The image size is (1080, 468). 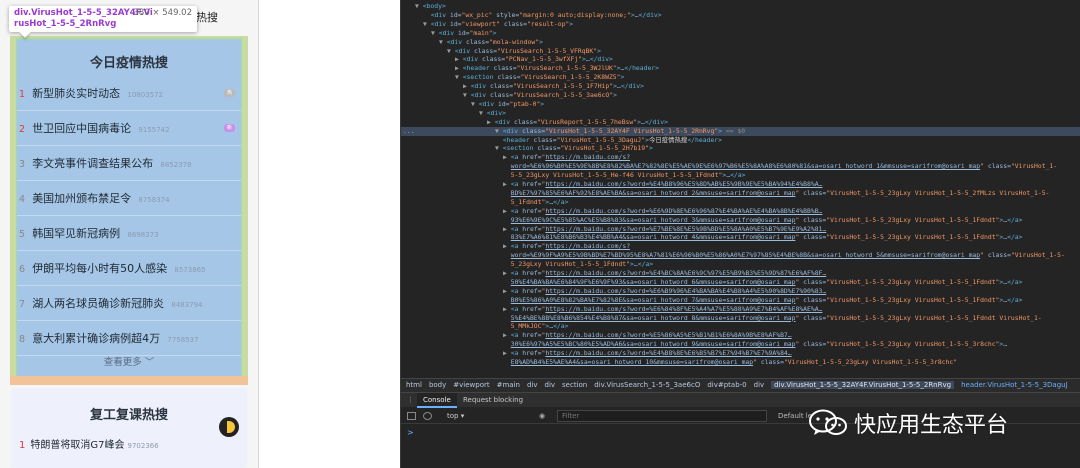 What do you see at coordinates (507, 104) in the screenshot?
I see `elements-tree-line: ▼ <div id="ptab-0">` at bounding box center [507, 104].